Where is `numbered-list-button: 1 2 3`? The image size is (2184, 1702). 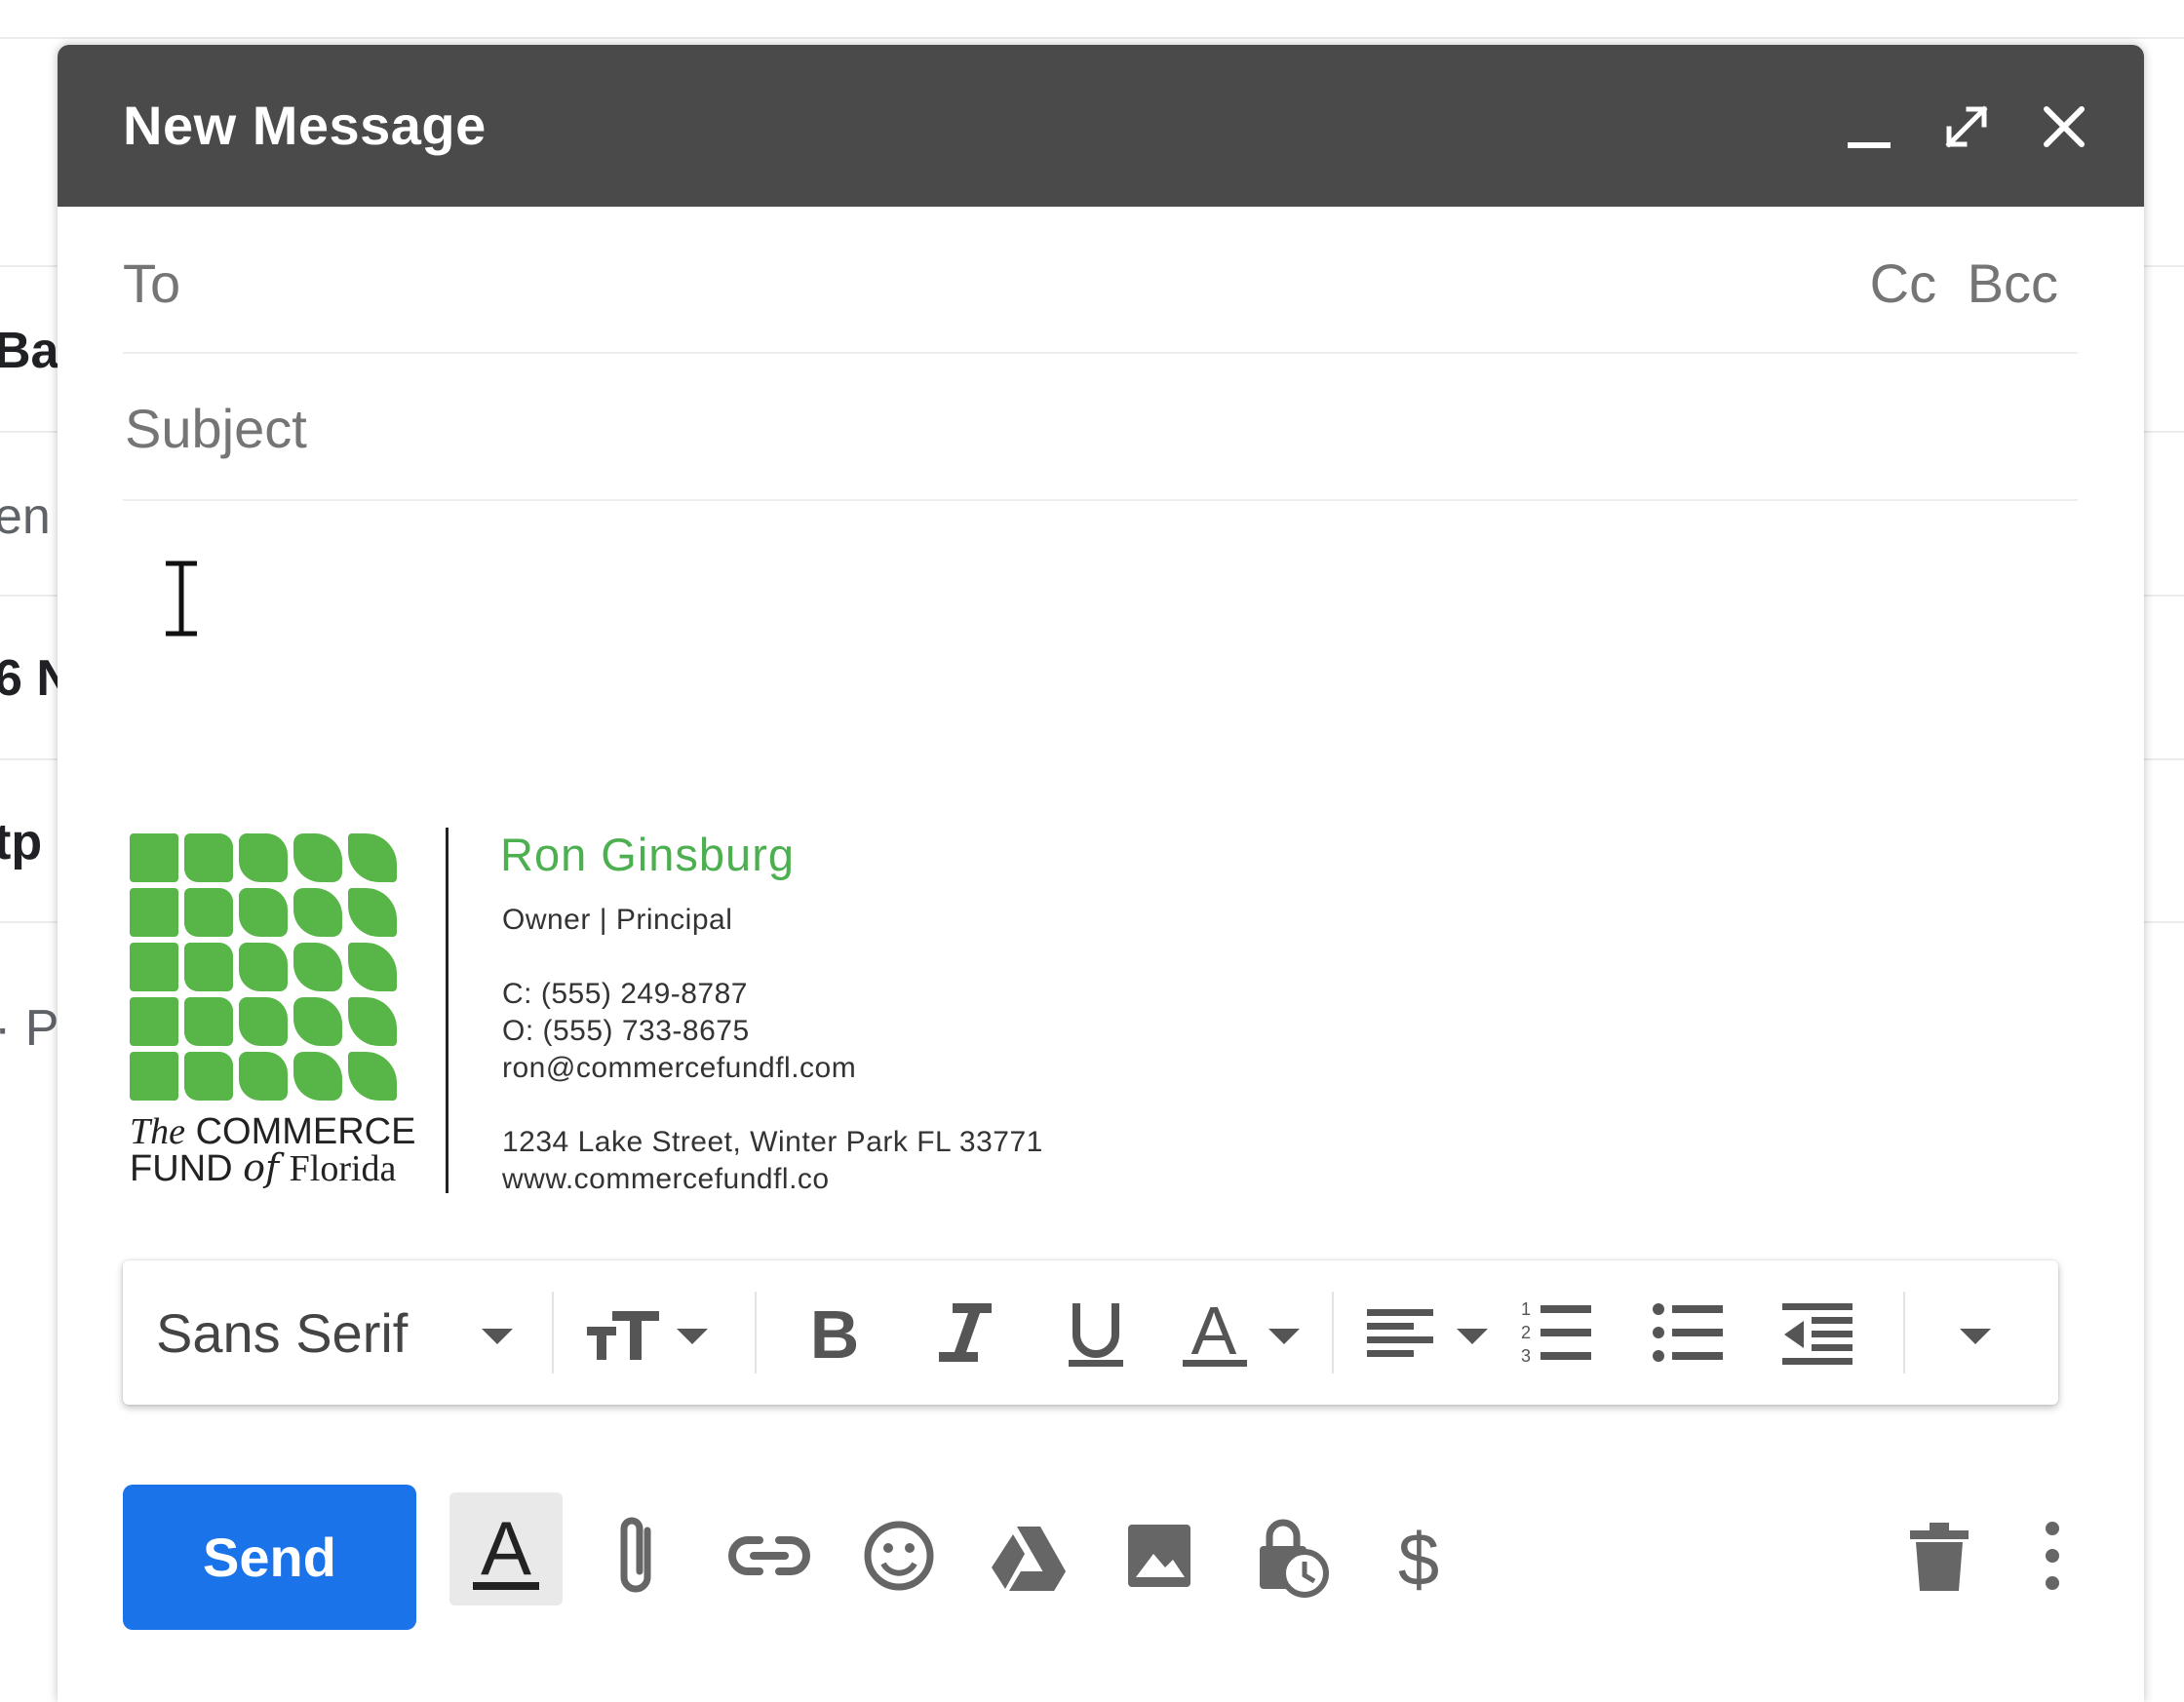
numbered-list-button: 1 2 3 is located at coordinates (1556, 1333).